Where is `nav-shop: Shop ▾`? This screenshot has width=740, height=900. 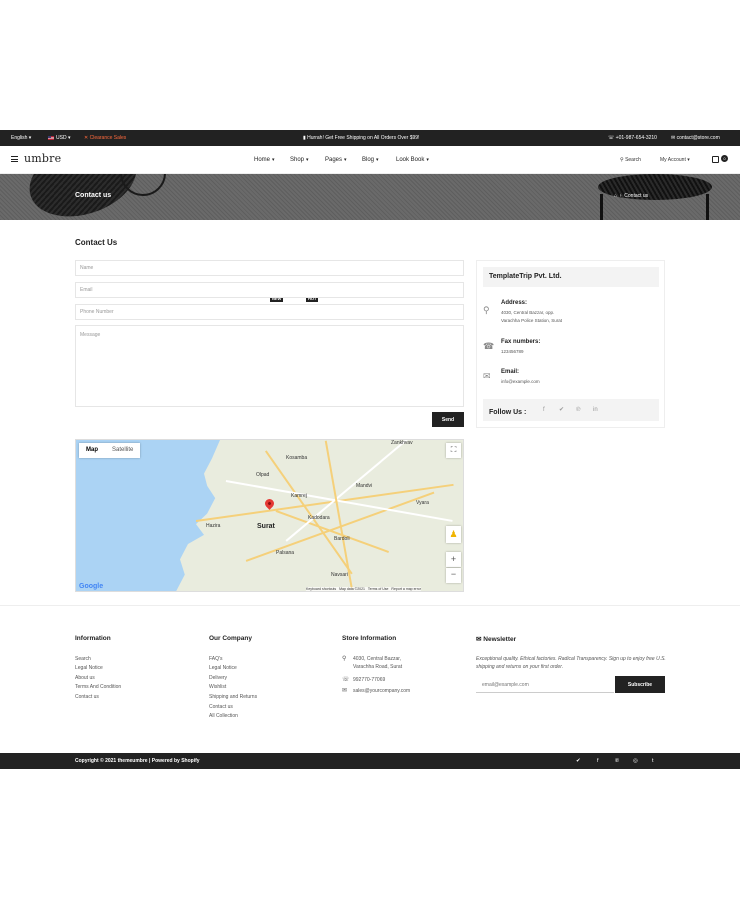
nav-shop: Shop ▾ is located at coordinates (299, 160).